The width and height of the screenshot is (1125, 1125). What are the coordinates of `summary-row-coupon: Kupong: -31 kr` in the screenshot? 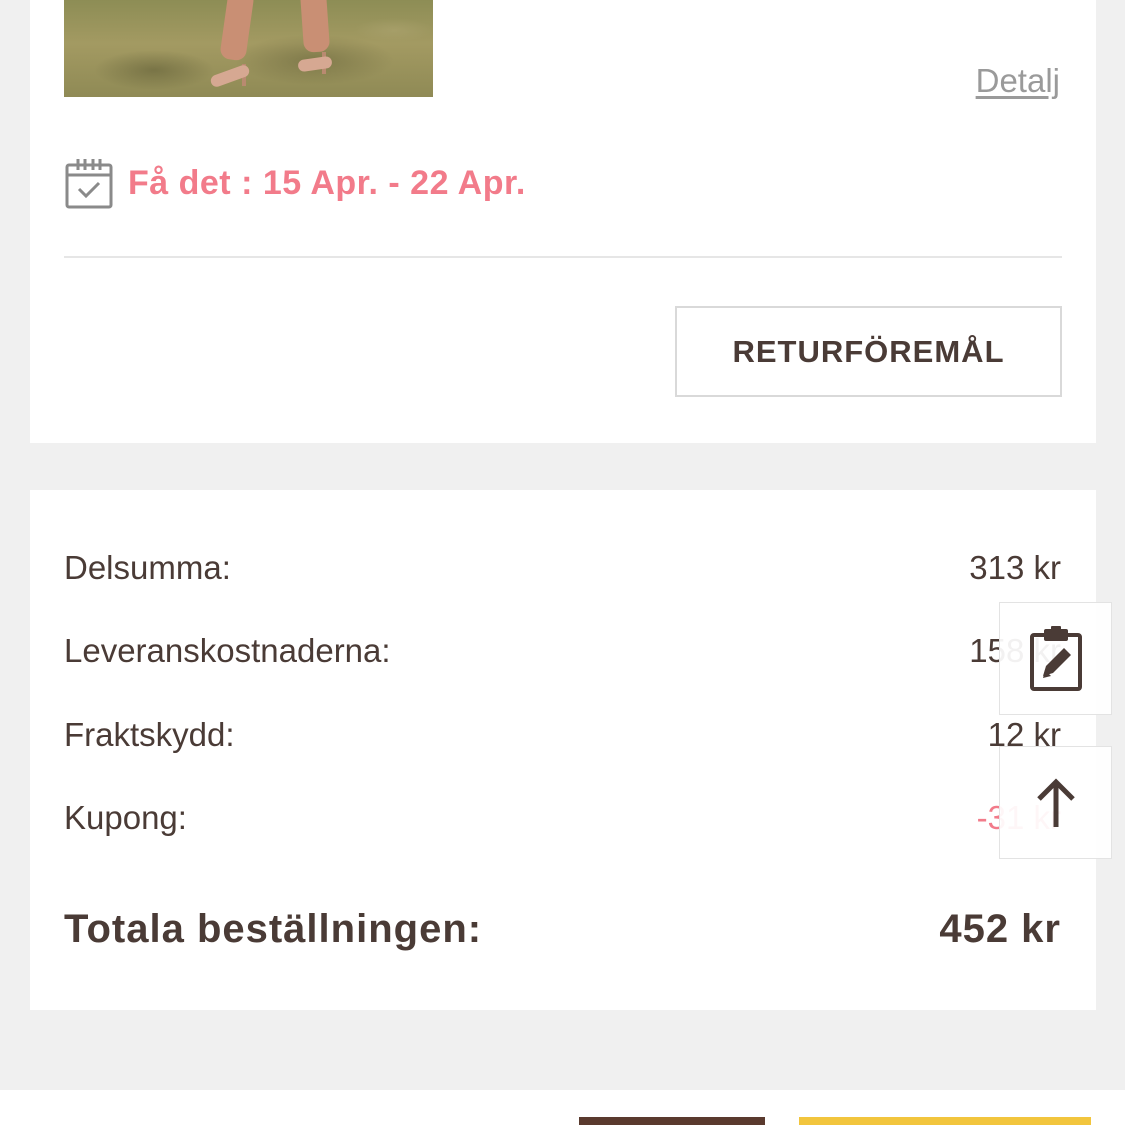 It's located at (562, 818).